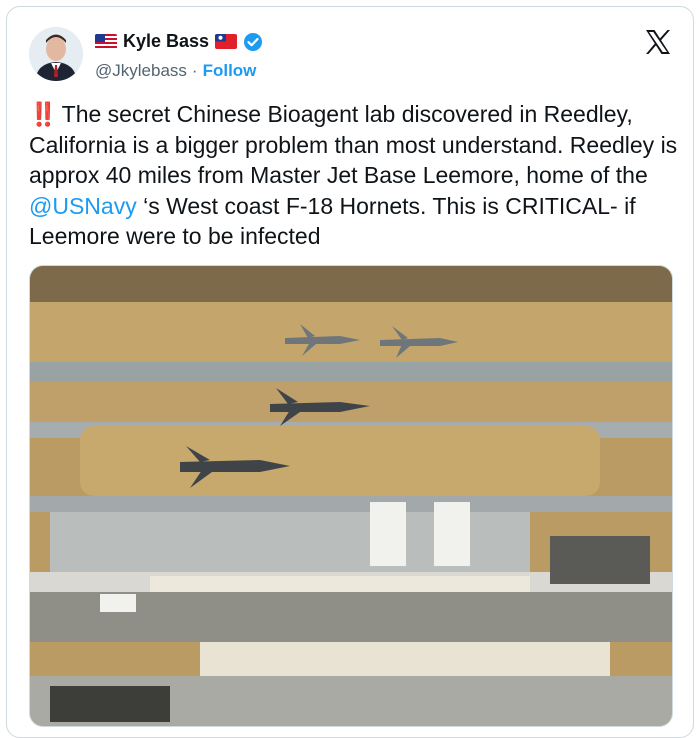 Image resolution: width=700 pixels, height=738 pixels. I want to click on avatar, so click(56, 54).